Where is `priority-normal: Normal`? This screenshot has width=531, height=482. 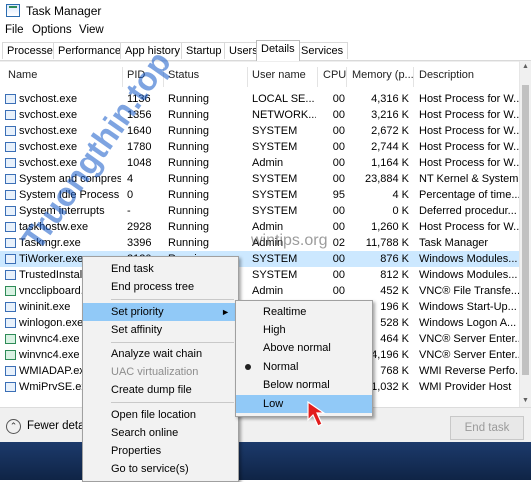 priority-normal: Normal is located at coordinates (304, 367).